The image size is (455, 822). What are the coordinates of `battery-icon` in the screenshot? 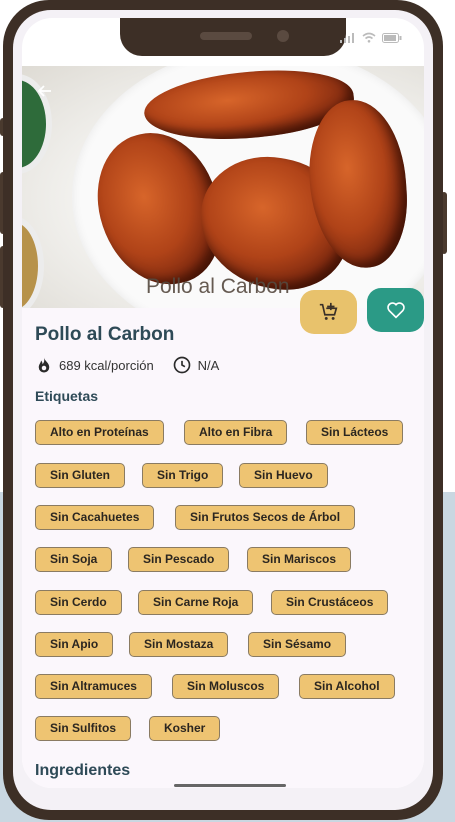 It's located at (392, 37).